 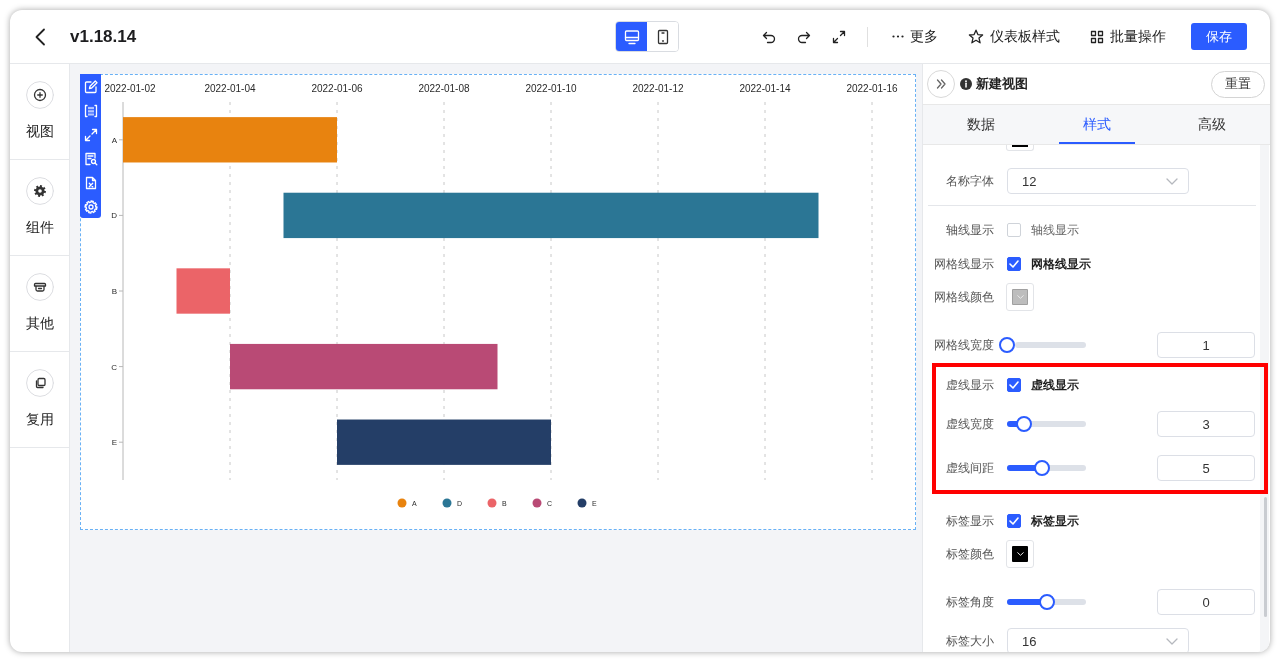 What do you see at coordinates (1050, 345) in the screenshot?
I see `slider-track` at bounding box center [1050, 345].